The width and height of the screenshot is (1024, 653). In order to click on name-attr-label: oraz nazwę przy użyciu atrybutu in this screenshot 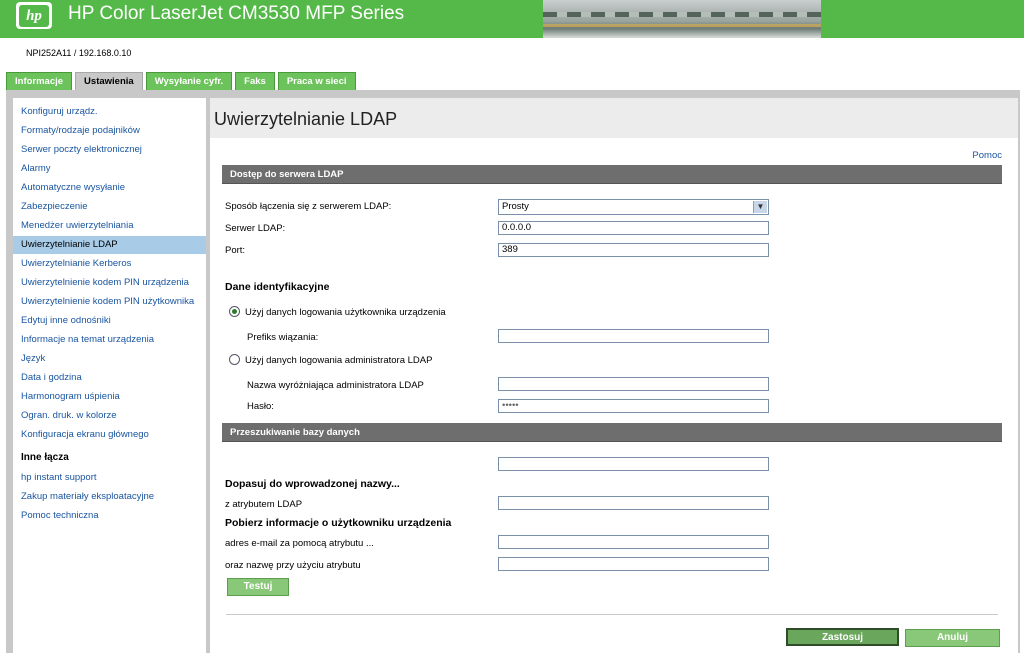, I will do `click(293, 565)`.